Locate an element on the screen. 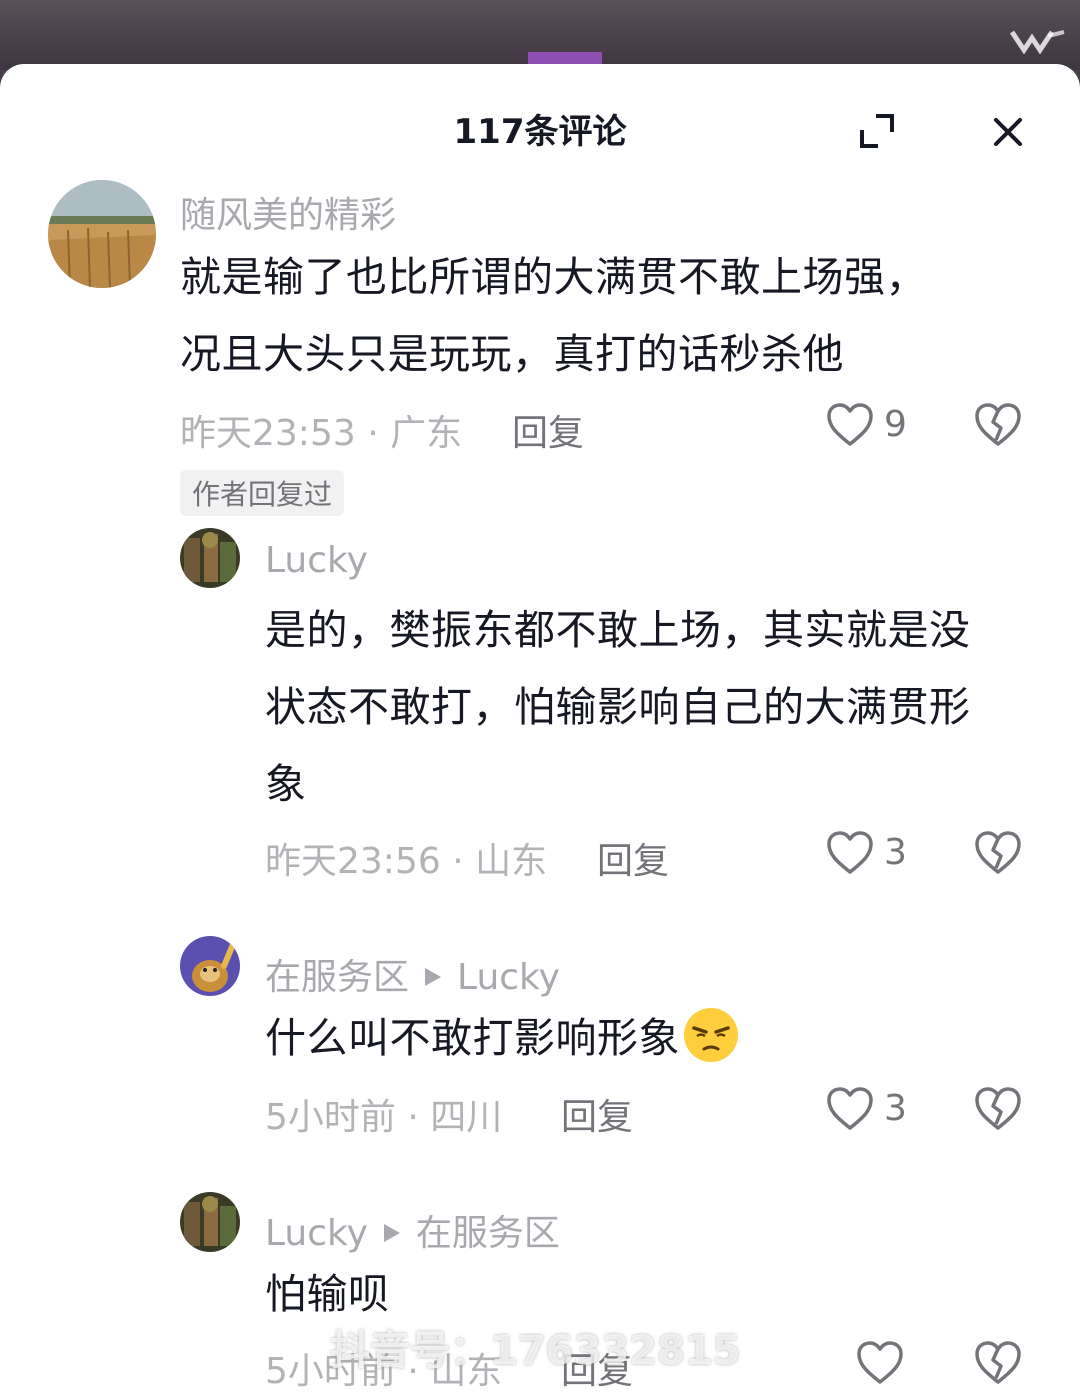 The height and width of the screenshot is (1394, 1080). video-background is located at coordinates (540, 35).